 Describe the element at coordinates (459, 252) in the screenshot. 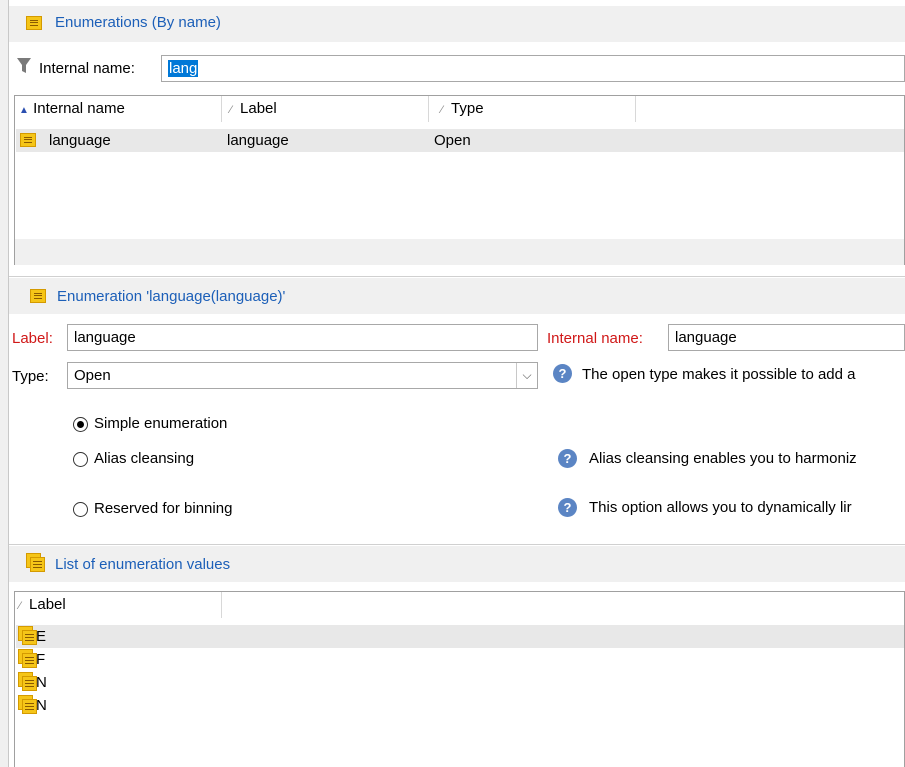

I see `grid-footer` at that location.